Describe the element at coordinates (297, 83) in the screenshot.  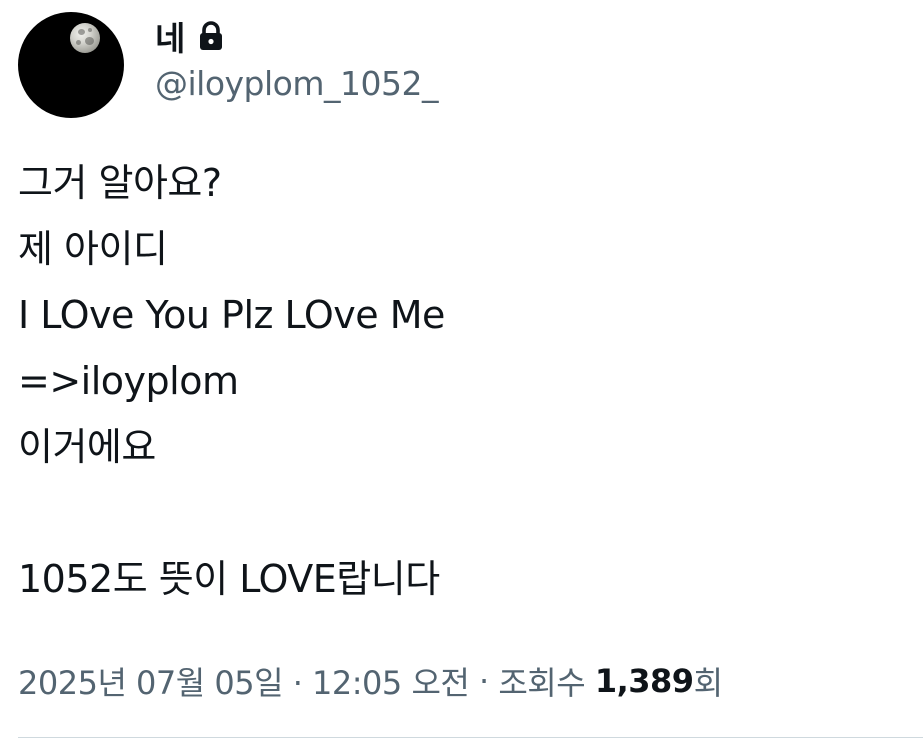
I see `user-handle: @iloyplom_1052_` at that location.